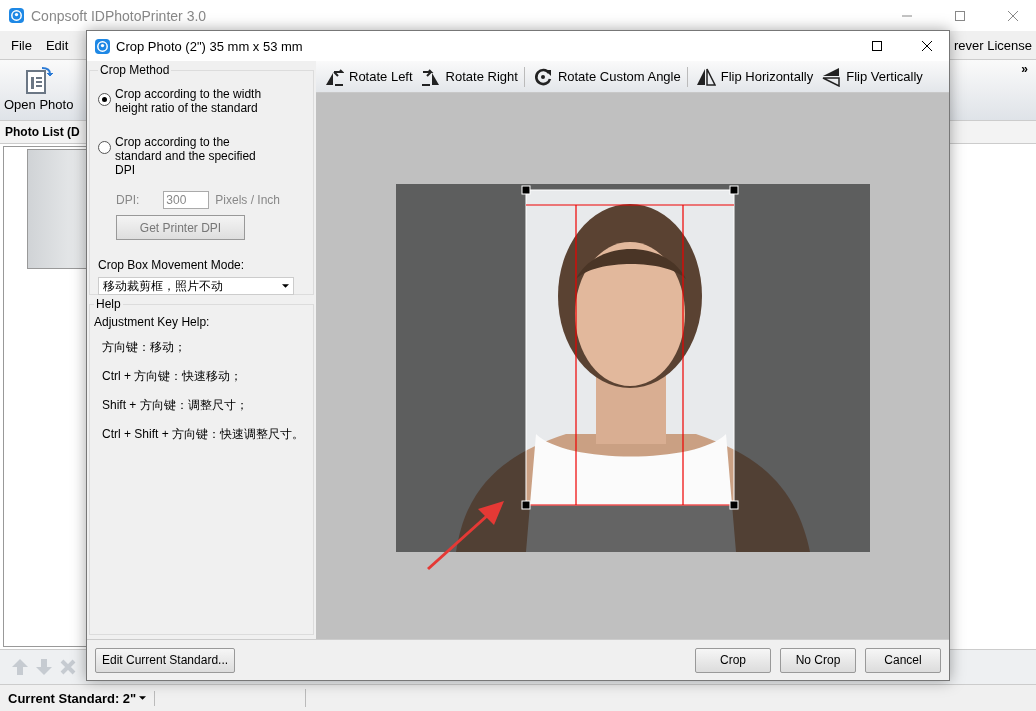  I want to click on help-text: 方向键：移动；, so click(144, 347).